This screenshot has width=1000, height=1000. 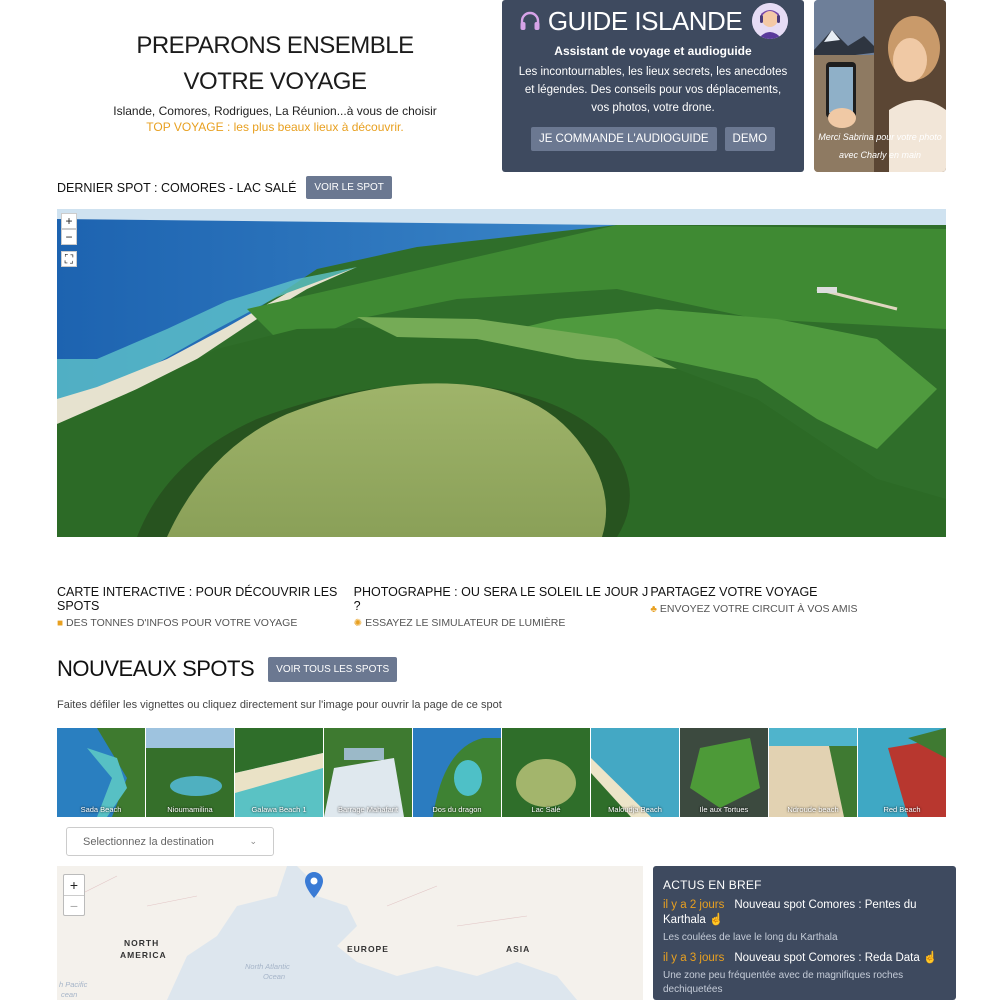 I want to click on thumb-label: Galawa Beach 1, so click(x=279, y=809).